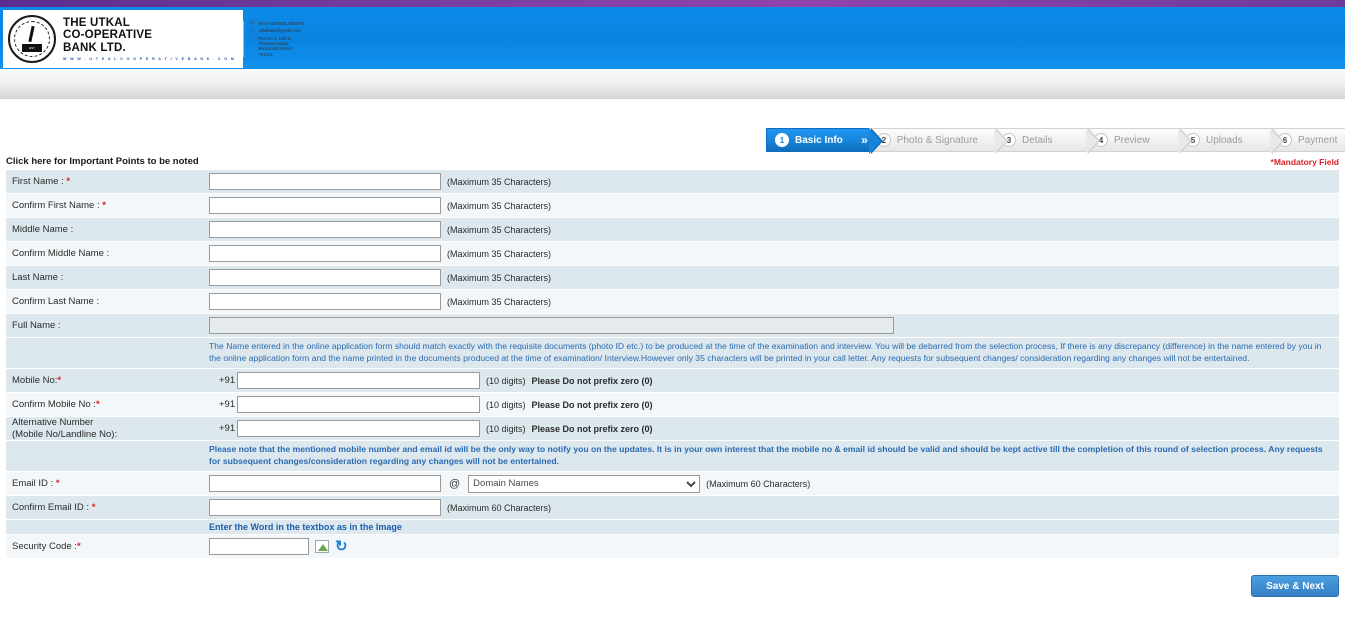  I want to click on middle-name-label: Middle Name :, so click(43, 229).